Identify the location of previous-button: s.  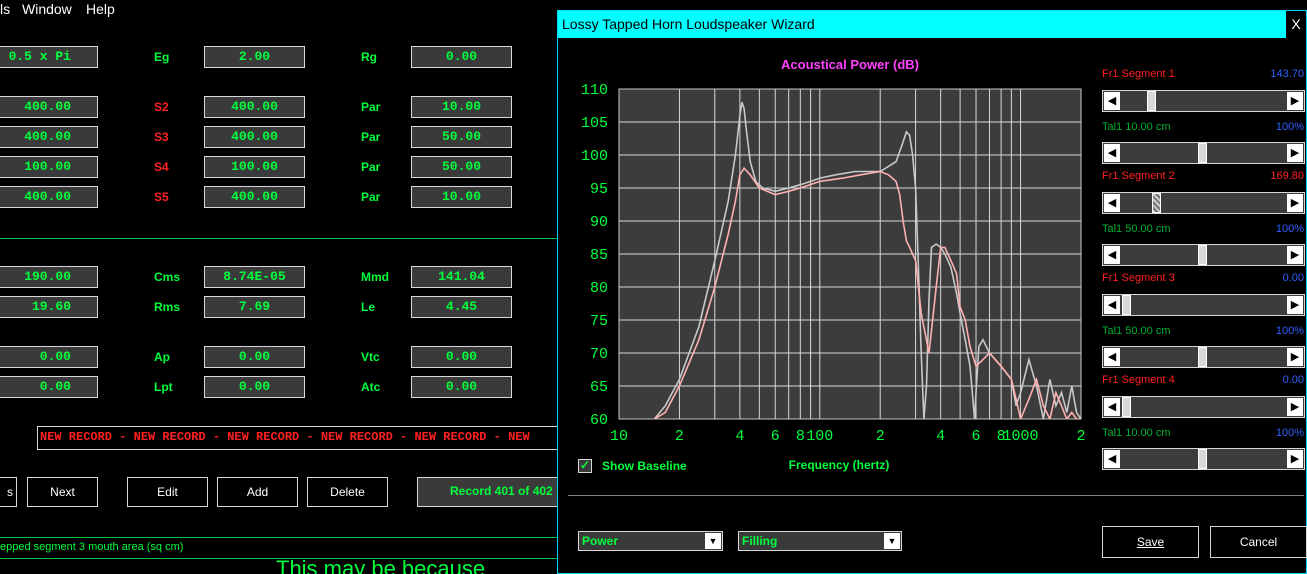
(8, 492).